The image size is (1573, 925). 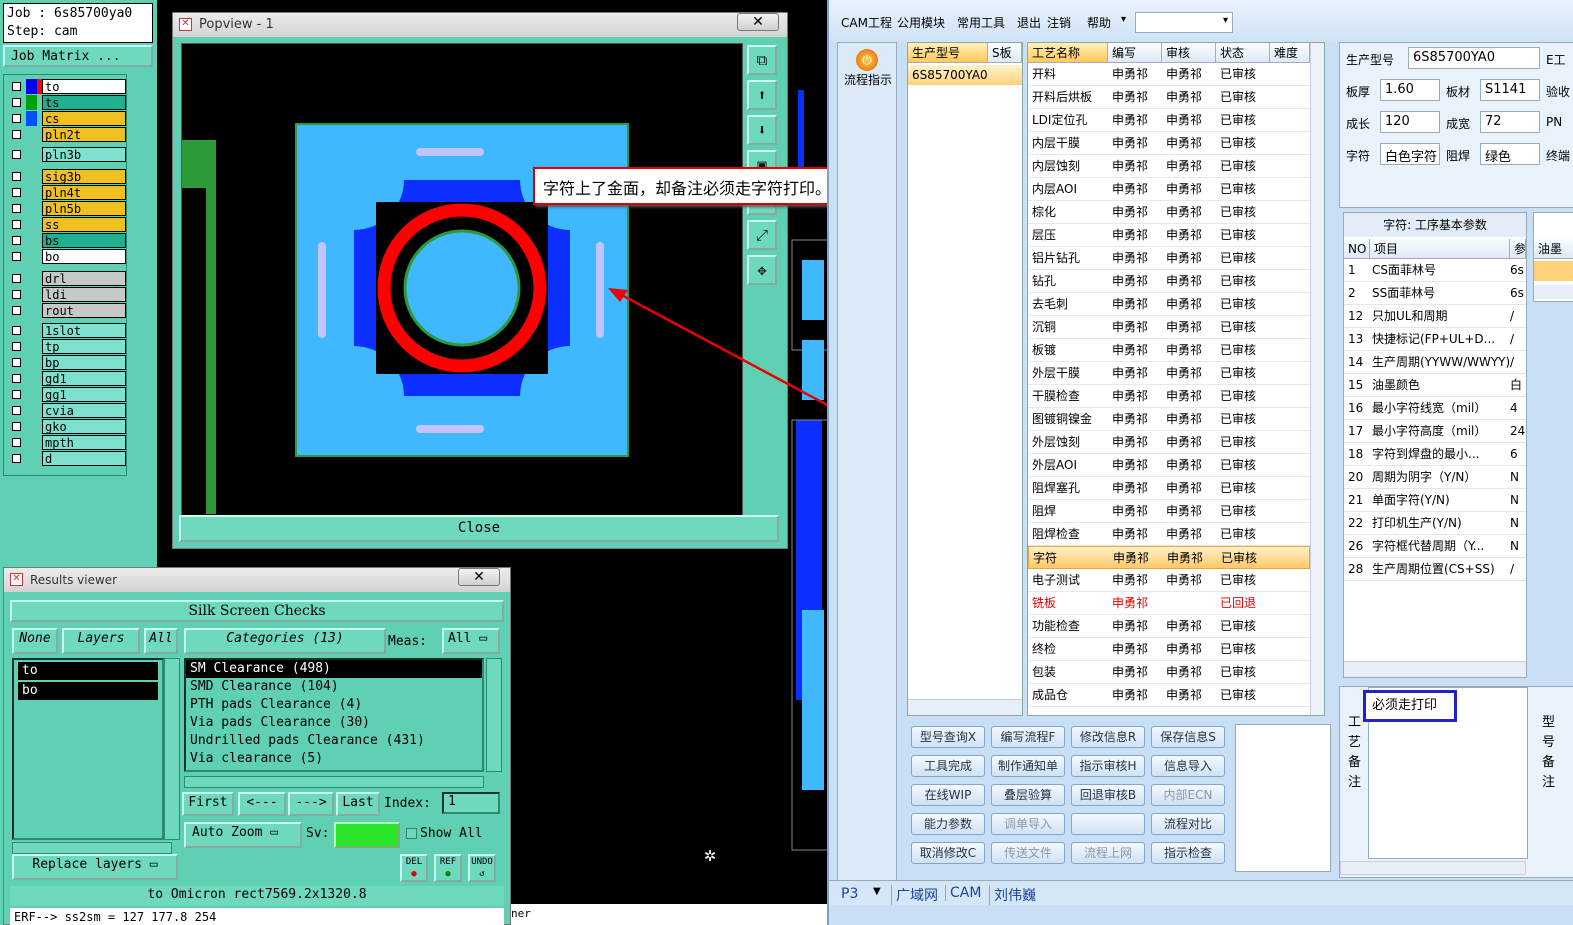 I want to click on info-len-field: 120, so click(x=1410, y=122).